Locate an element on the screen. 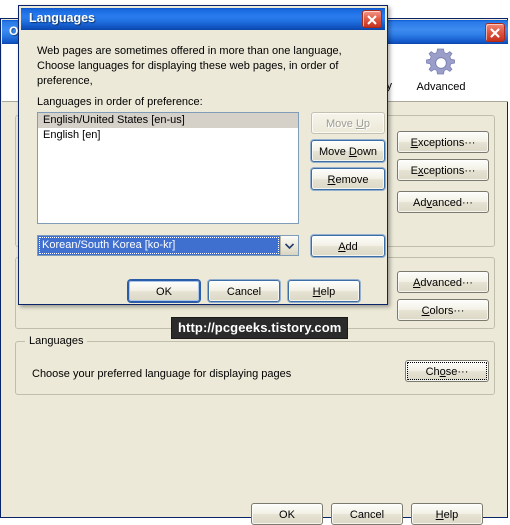 The height and width of the screenshot is (525, 510). dialog-help-label: elp is located at coordinates (328, 292).